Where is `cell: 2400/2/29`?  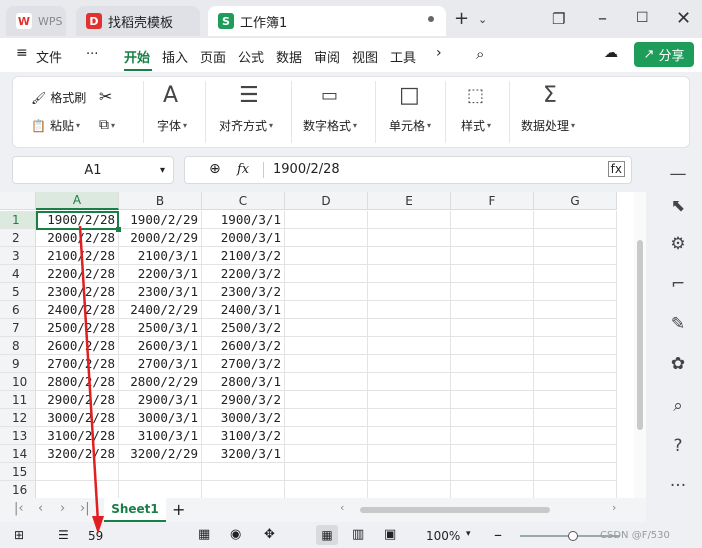
cell: 2400/2/29 is located at coordinates (160, 310).